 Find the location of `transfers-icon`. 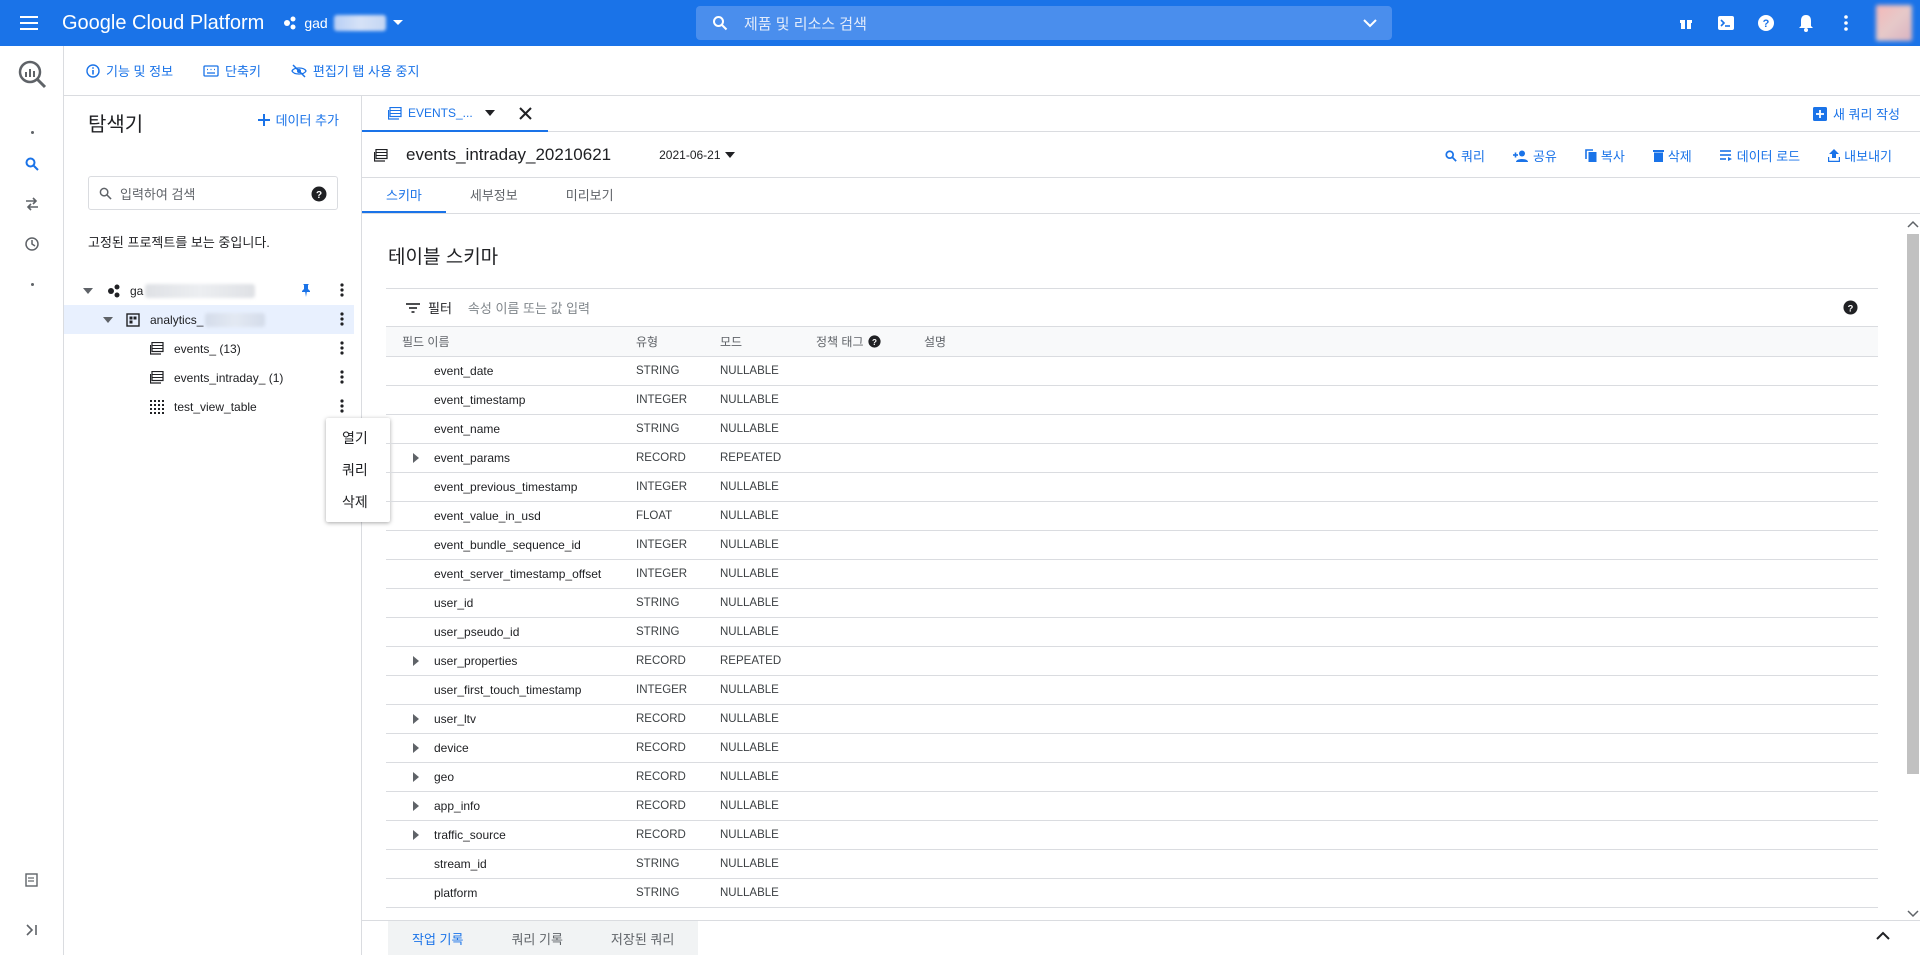

transfers-icon is located at coordinates (32, 204).